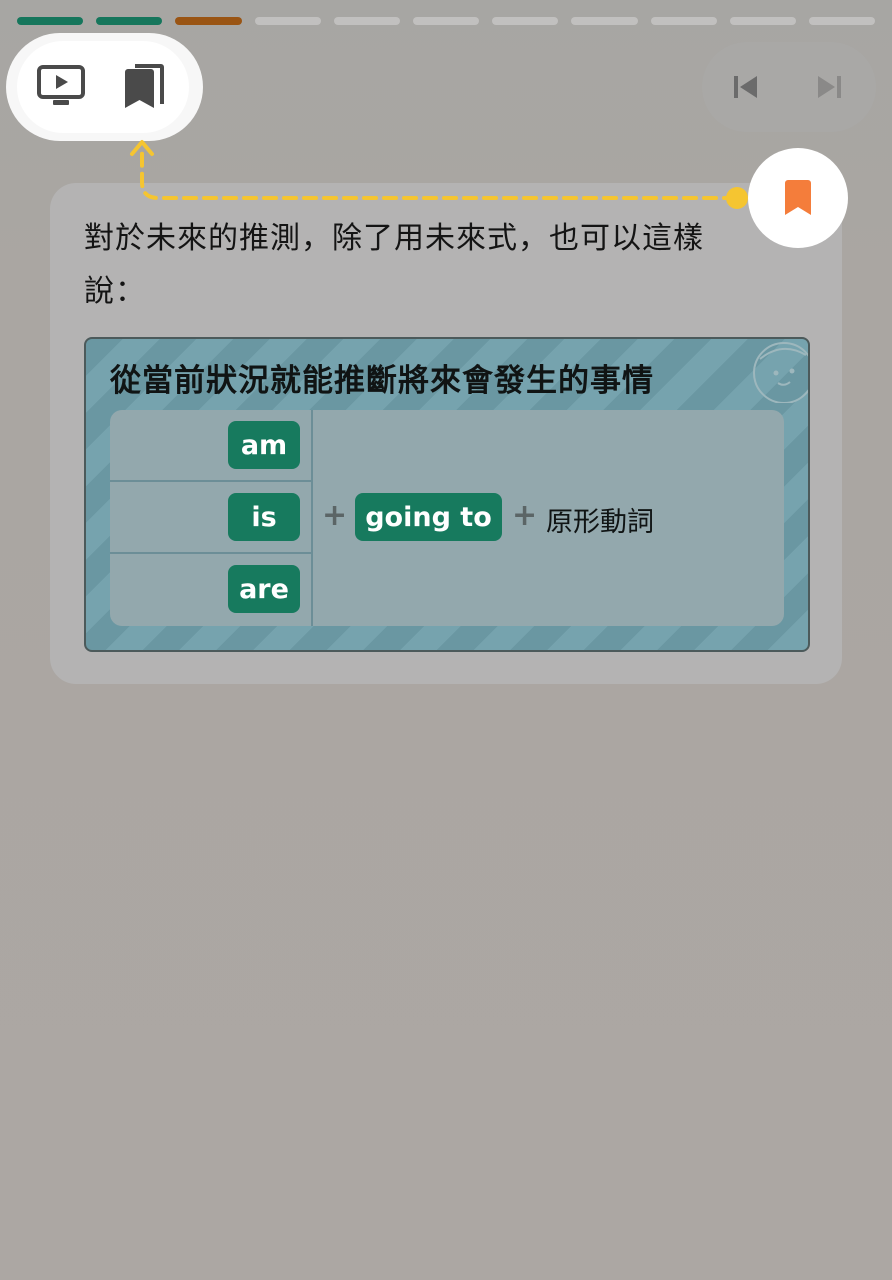 This screenshot has height=1280, width=892. What do you see at coordinates (600, 522) in the screenshot?
I see `base-verb-label: 原形動詞` at bounding box center [600, 522].